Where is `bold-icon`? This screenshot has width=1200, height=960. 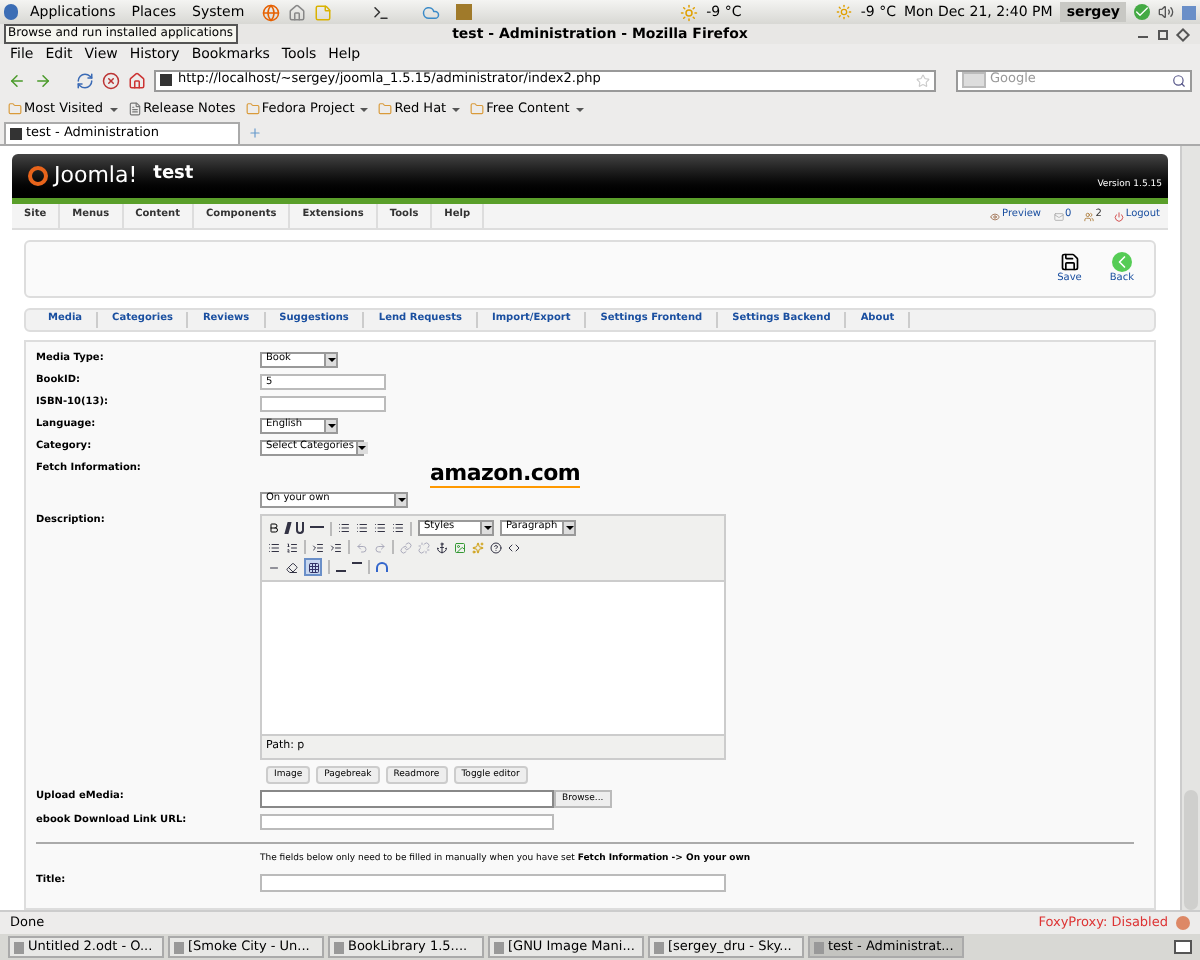
bold-icon is located at coordinates (274, 528).